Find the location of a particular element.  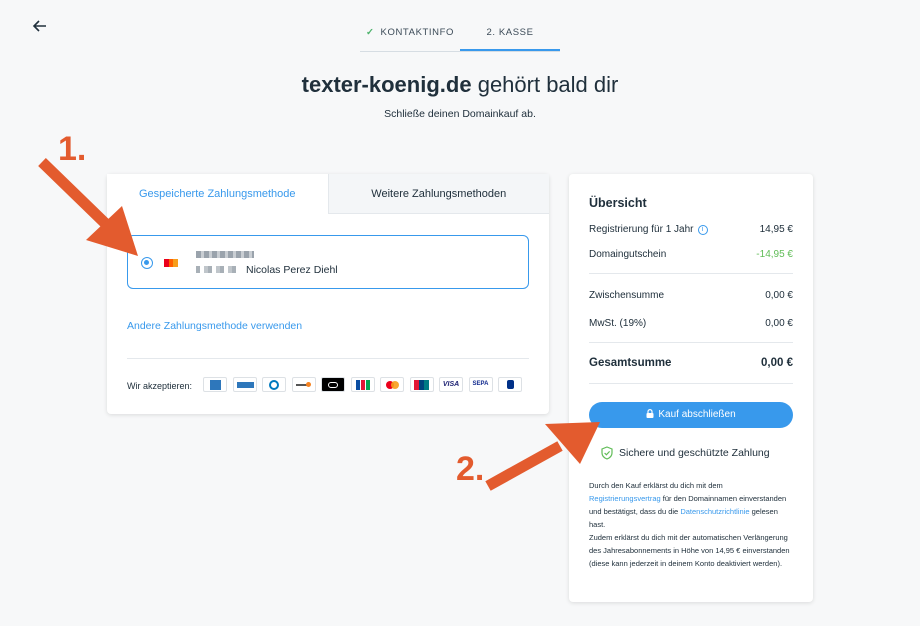

diners-icon is located at coordinates (274, 384).